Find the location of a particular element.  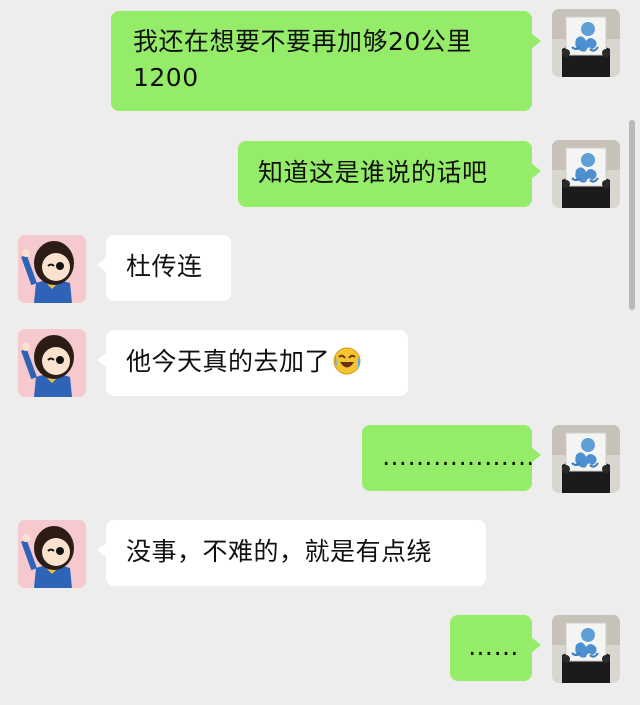

message-bubble-incoming: 杜传连 is located at coordinates (164, 268).